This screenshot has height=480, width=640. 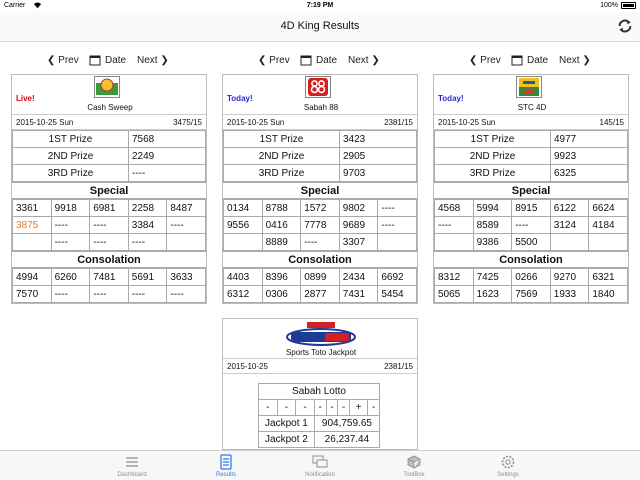 I want to click on consolation-heading: Consolation, so click(x=109, y=259).